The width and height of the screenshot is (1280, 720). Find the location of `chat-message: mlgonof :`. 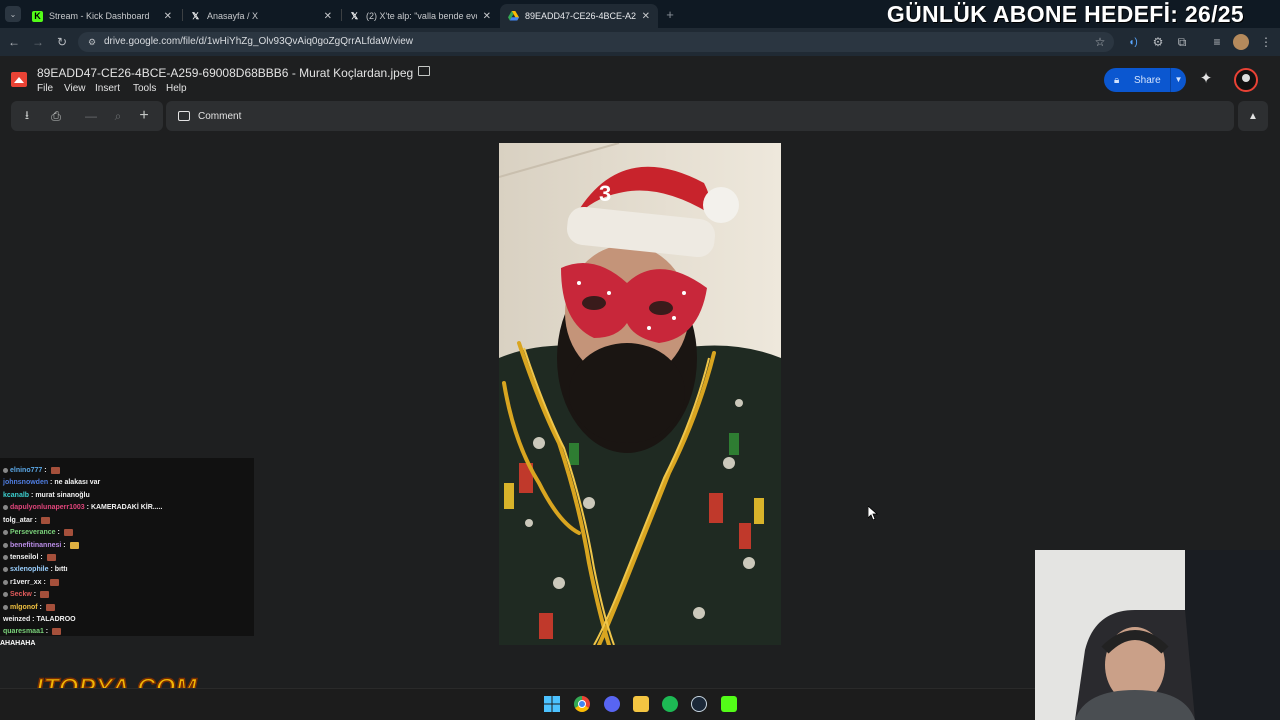

chat-message: mlgonof : is located at coordinates (29, 608).